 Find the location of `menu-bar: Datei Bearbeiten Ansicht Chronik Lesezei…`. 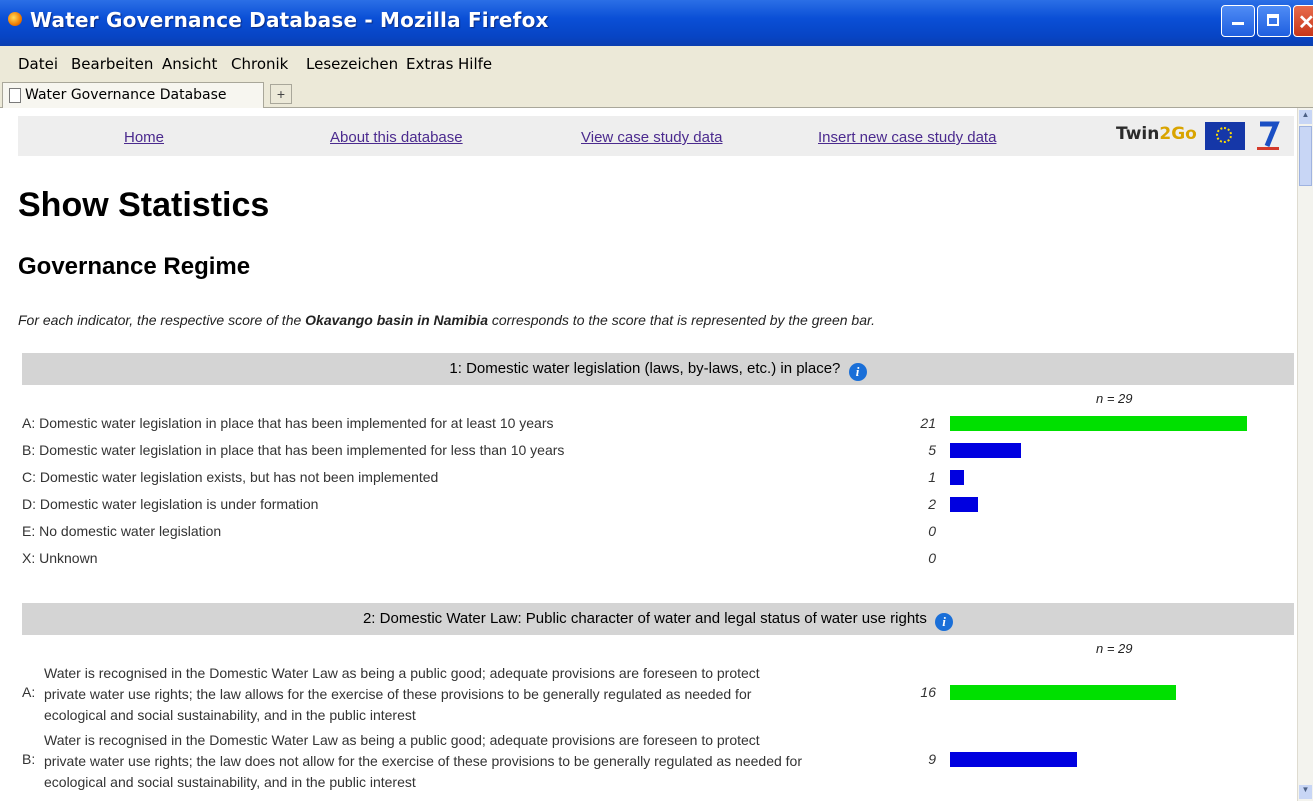

menu-bar: Datei Bearbeiten Ansicht Chronik Lesezei… is located at coordinates (656, 63).